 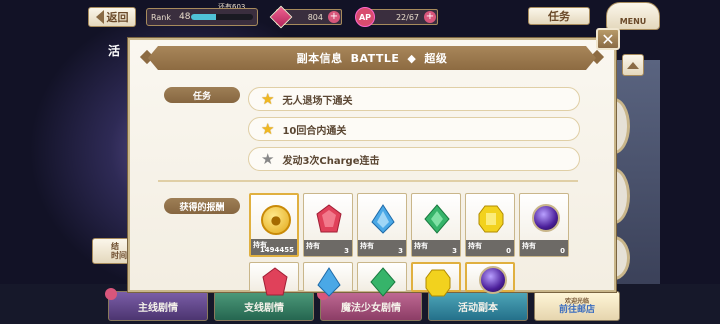 I want to click on mission-item: ★ 发动3次Charge连击, so click(x=414, y=159).